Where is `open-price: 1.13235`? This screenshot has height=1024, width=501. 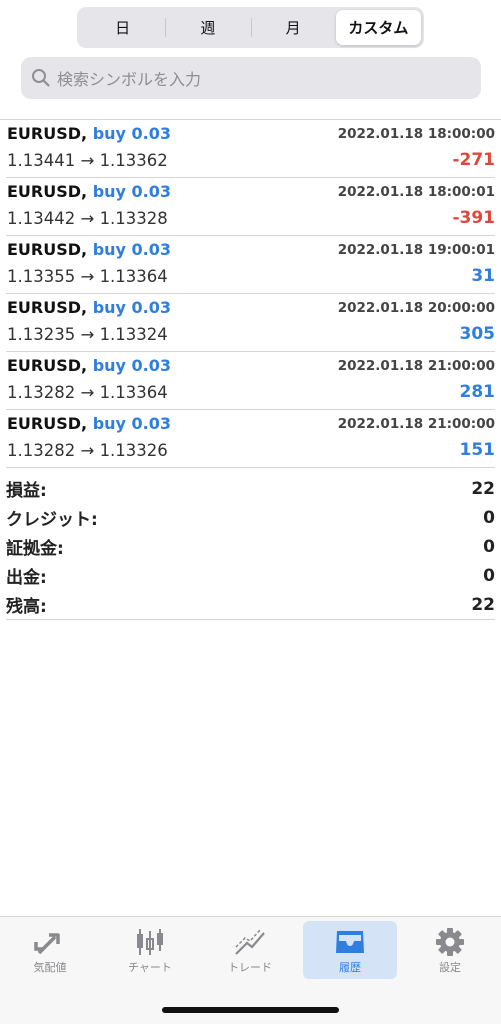
open-price: 1.13235 is located at coordinates (41, 334).